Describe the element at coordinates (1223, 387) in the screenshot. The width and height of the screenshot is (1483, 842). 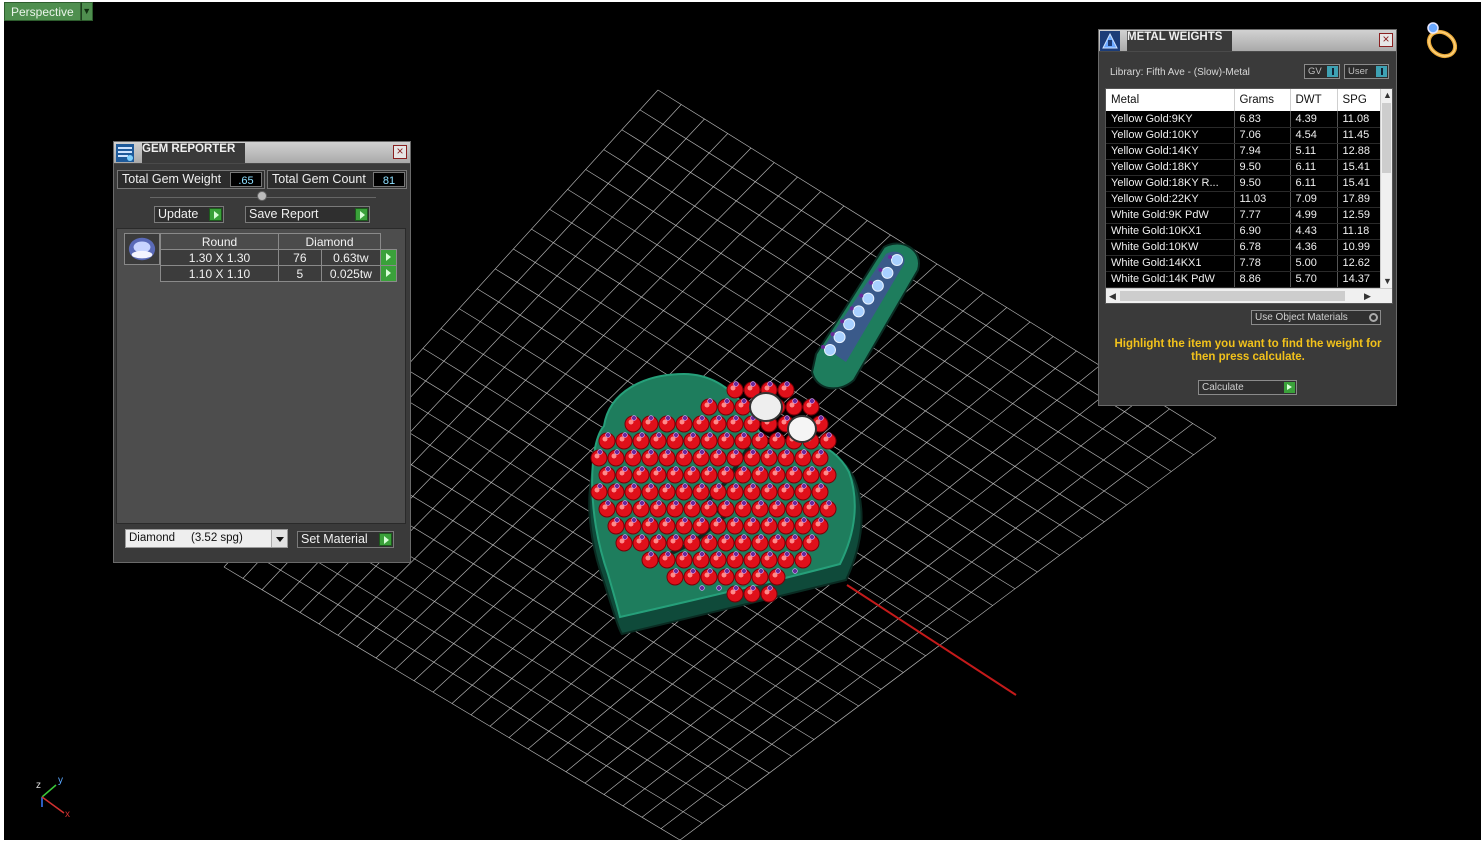
I see `calculate-button-label: Calculate` at that location.